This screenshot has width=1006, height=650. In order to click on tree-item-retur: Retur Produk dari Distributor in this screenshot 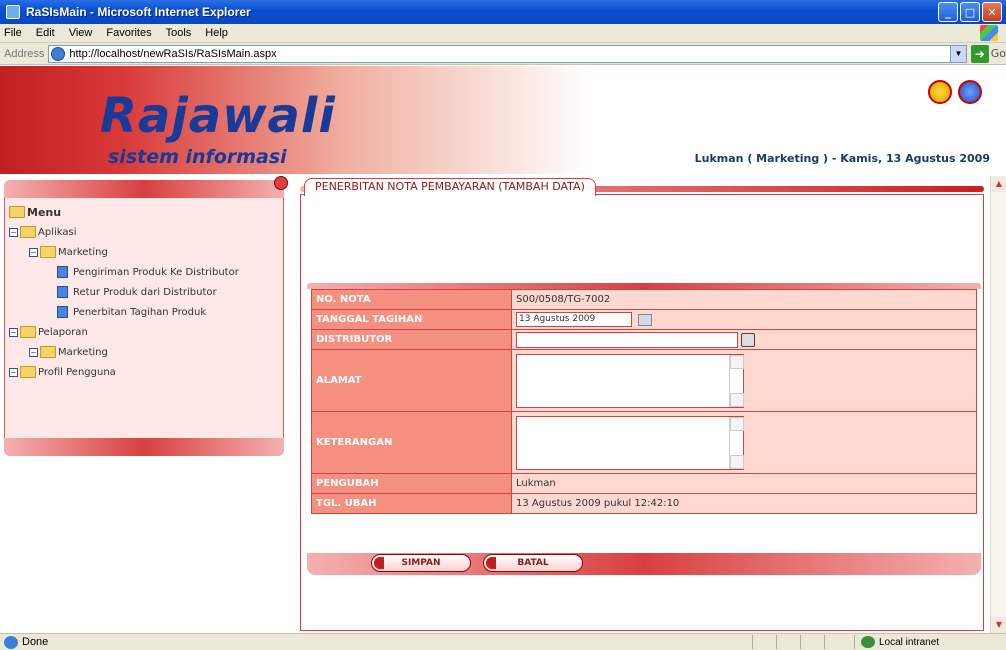, I will do `click(144, 292)`.